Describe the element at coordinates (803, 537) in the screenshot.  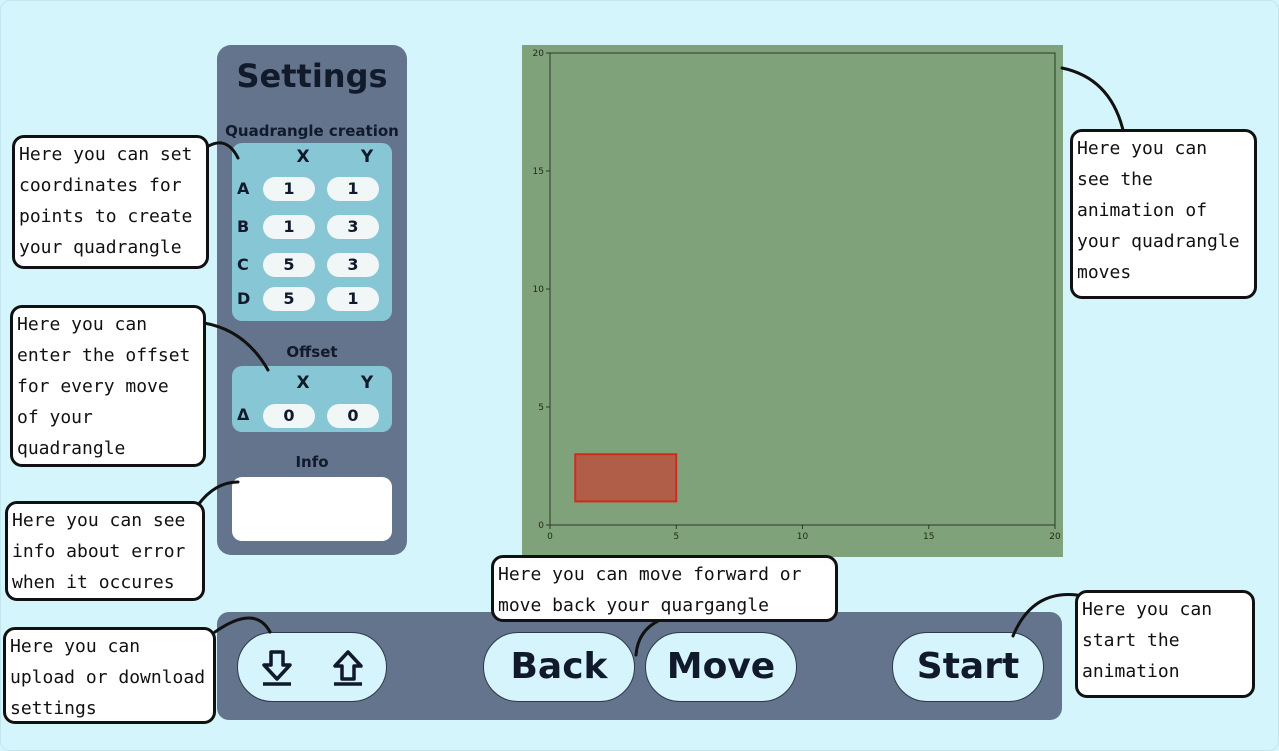
I see `x-tick-label: 10` at that location.